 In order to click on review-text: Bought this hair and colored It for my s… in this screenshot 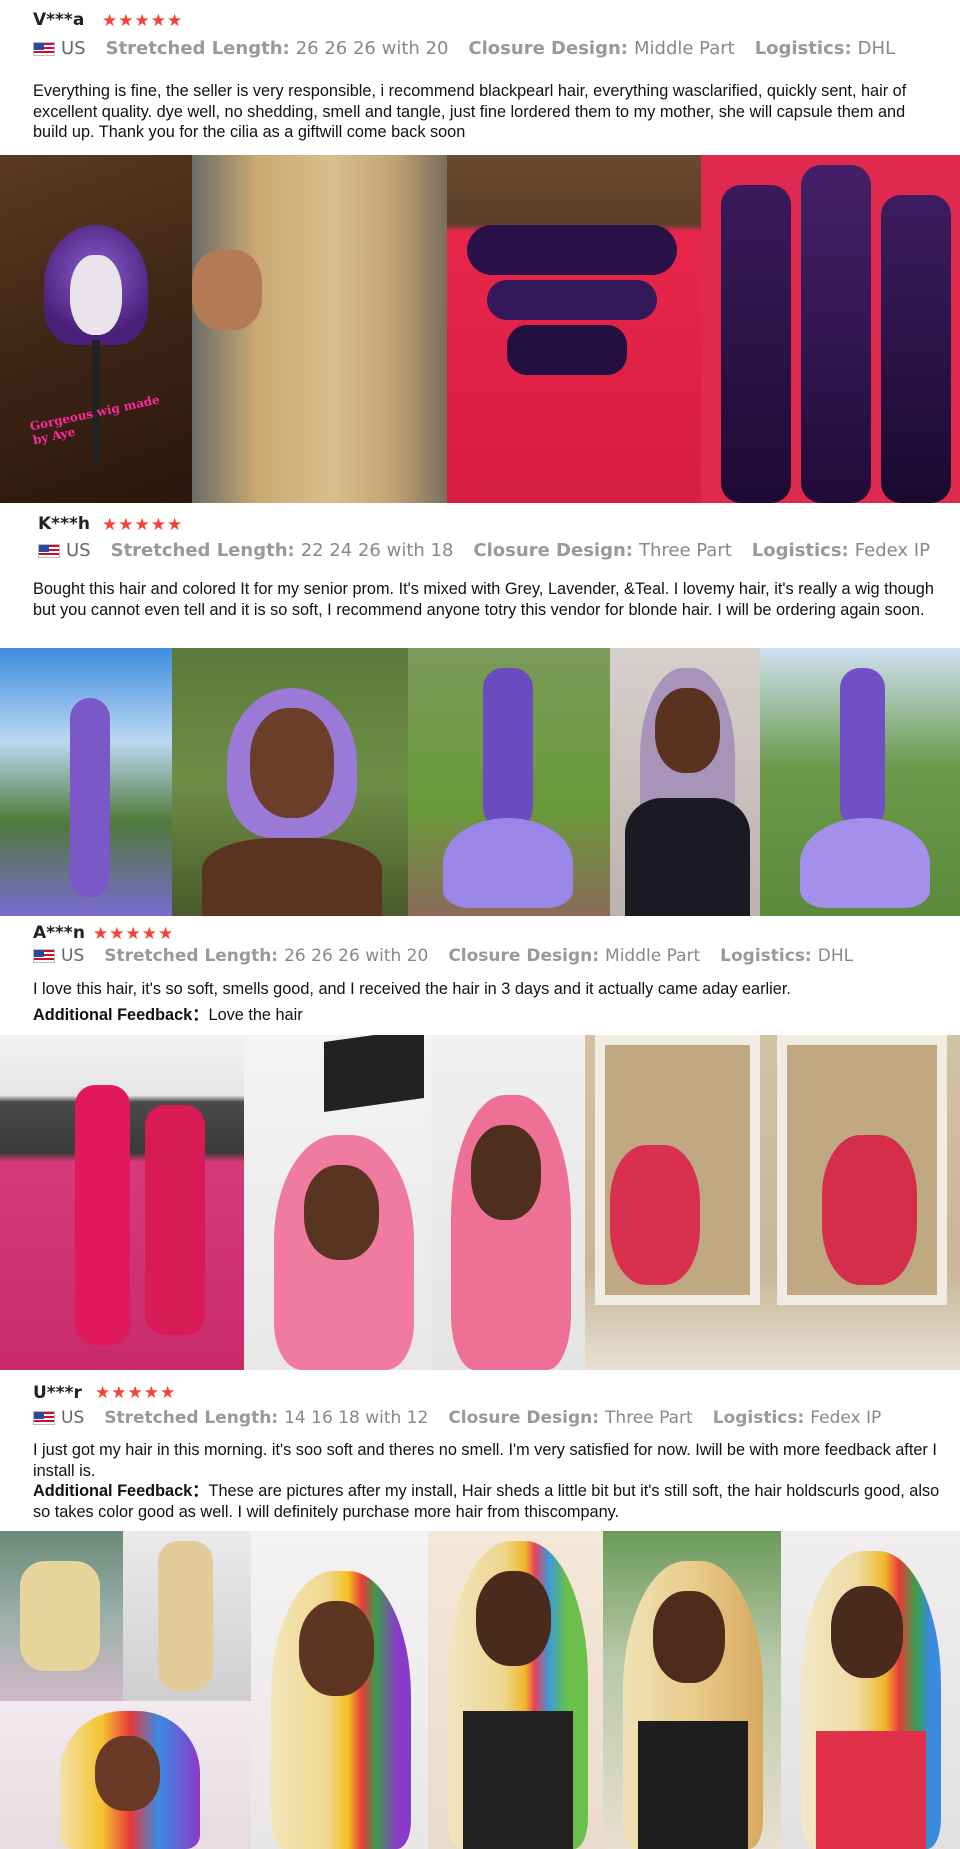, I will do `click(483, 599)`.